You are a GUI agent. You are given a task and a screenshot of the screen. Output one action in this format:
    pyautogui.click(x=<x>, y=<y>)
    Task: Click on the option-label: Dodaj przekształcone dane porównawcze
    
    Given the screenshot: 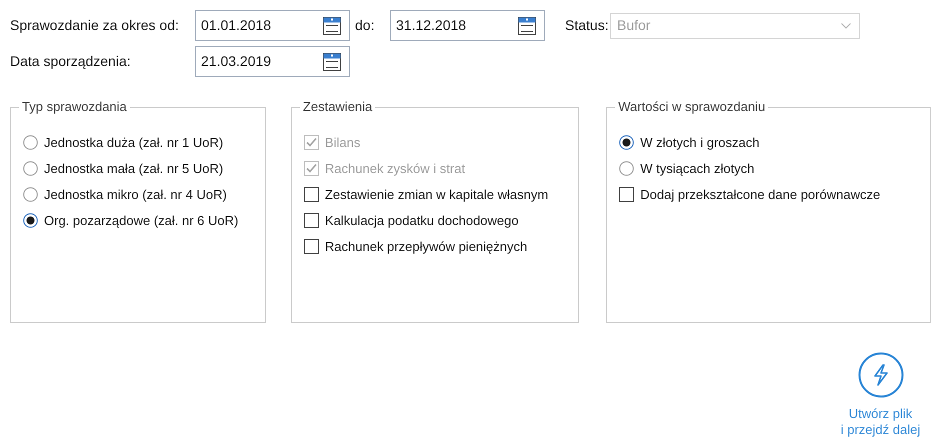 What is the action you would take?
    pyautogui.click(x=760, y=195)
    